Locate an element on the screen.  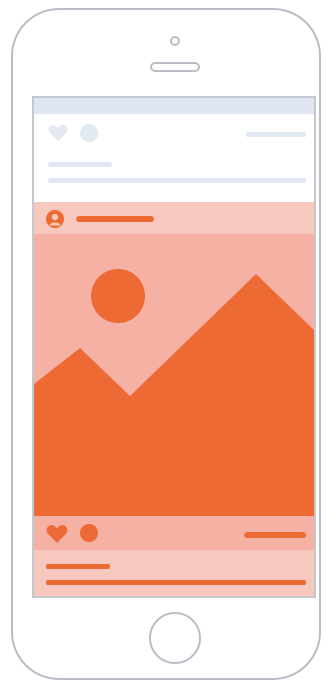
post-header is located at coordinates (174, 218).